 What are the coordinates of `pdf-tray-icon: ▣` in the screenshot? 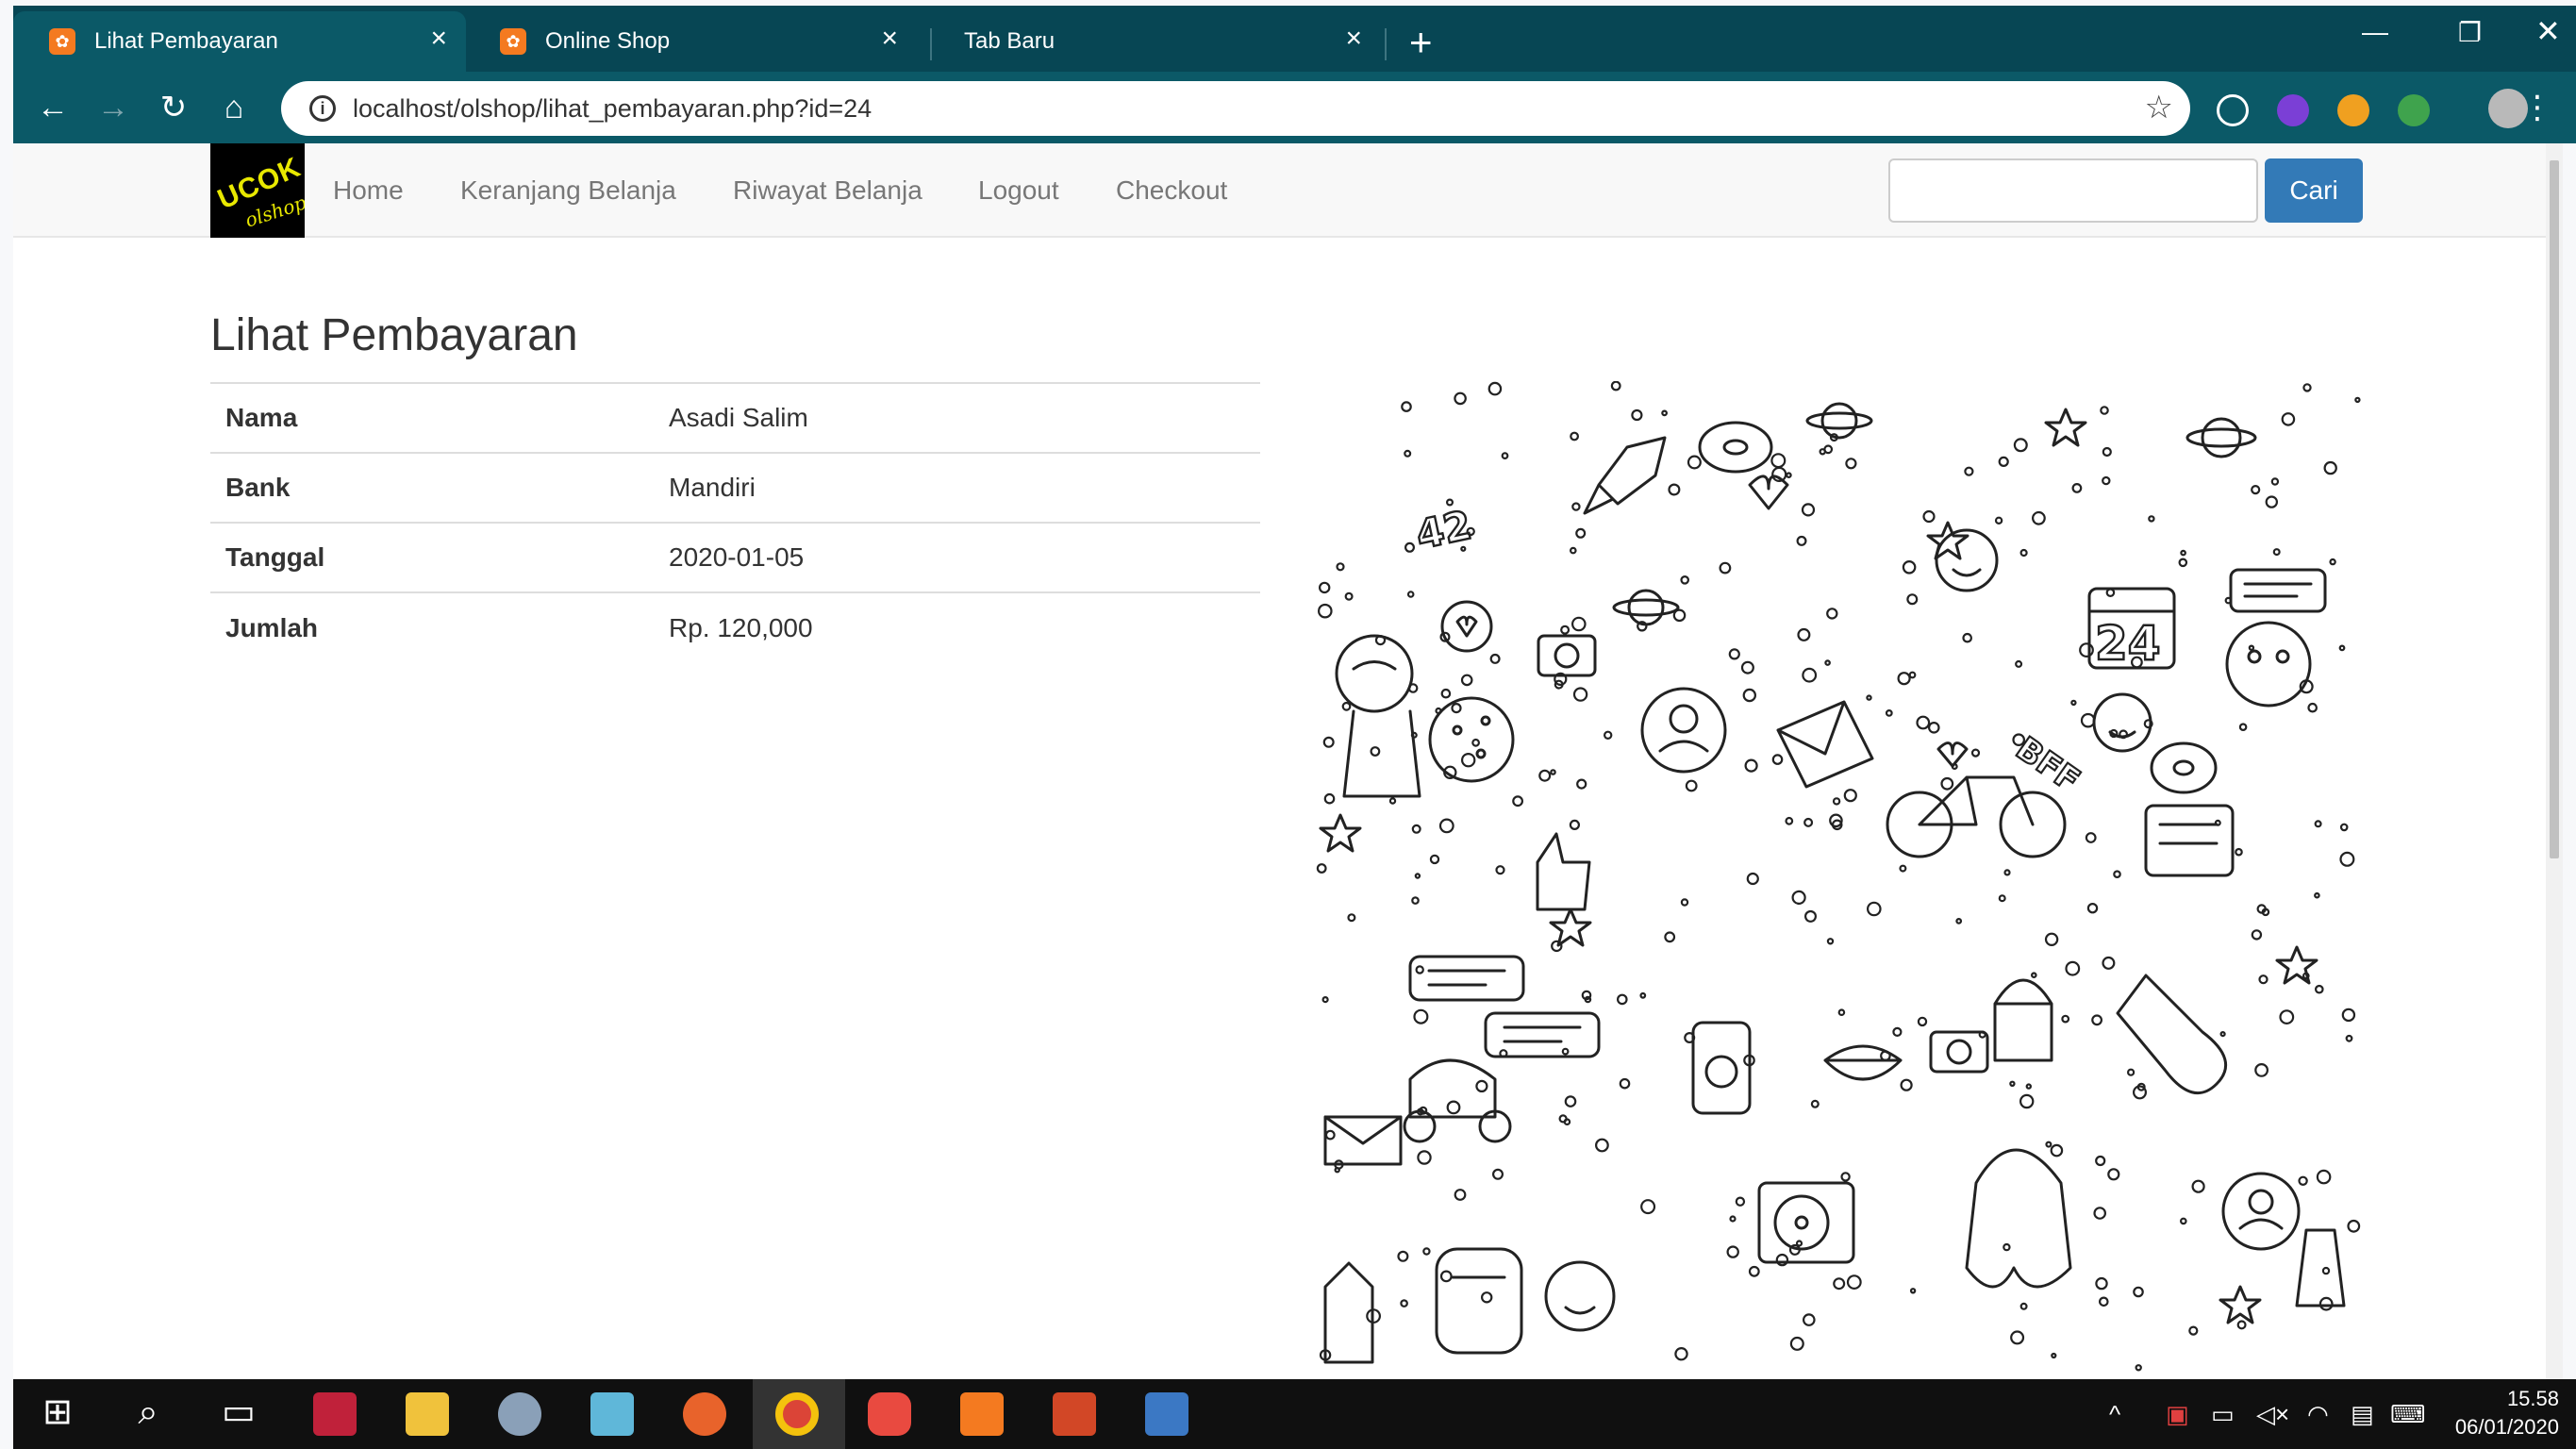 It's located at (2177, 1415).